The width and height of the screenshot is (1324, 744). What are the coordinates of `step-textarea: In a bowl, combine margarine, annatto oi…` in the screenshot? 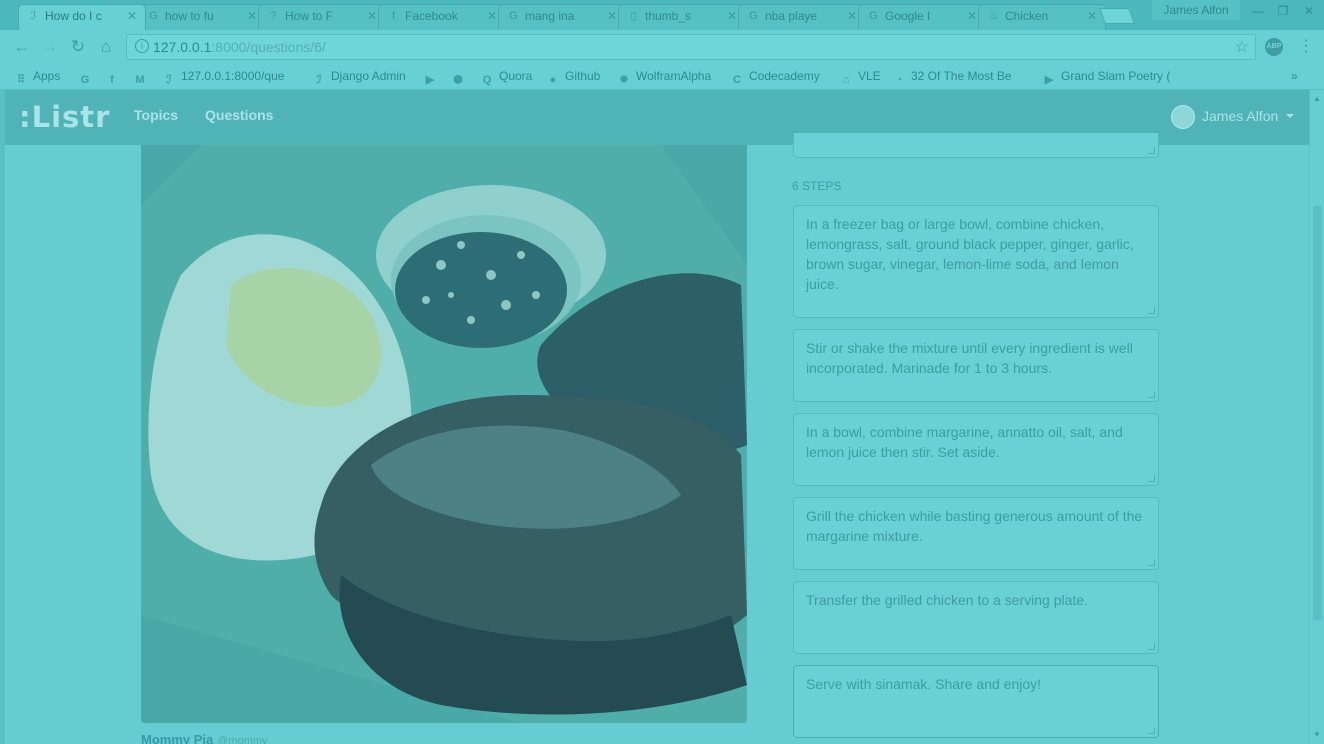 It's located at (976, 449).